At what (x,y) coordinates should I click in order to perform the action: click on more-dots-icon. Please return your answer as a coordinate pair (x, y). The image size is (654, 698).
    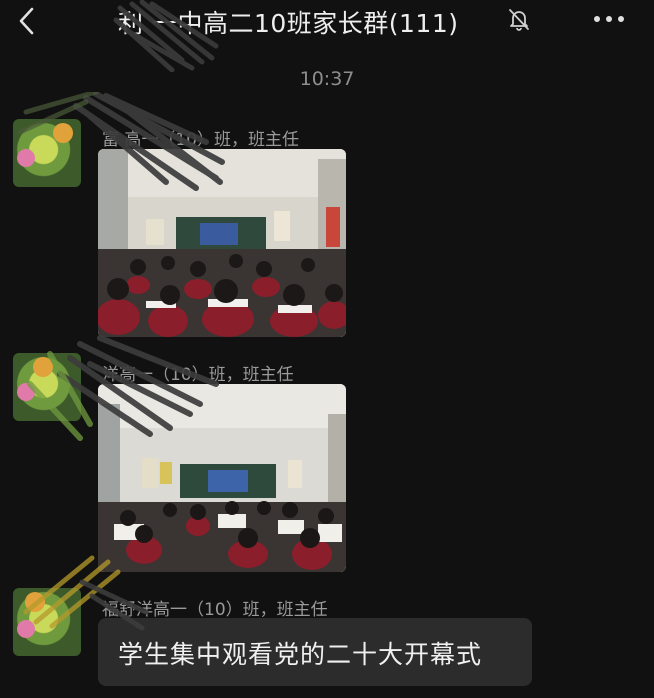
    Looking at the image, I should click on (609, 19).